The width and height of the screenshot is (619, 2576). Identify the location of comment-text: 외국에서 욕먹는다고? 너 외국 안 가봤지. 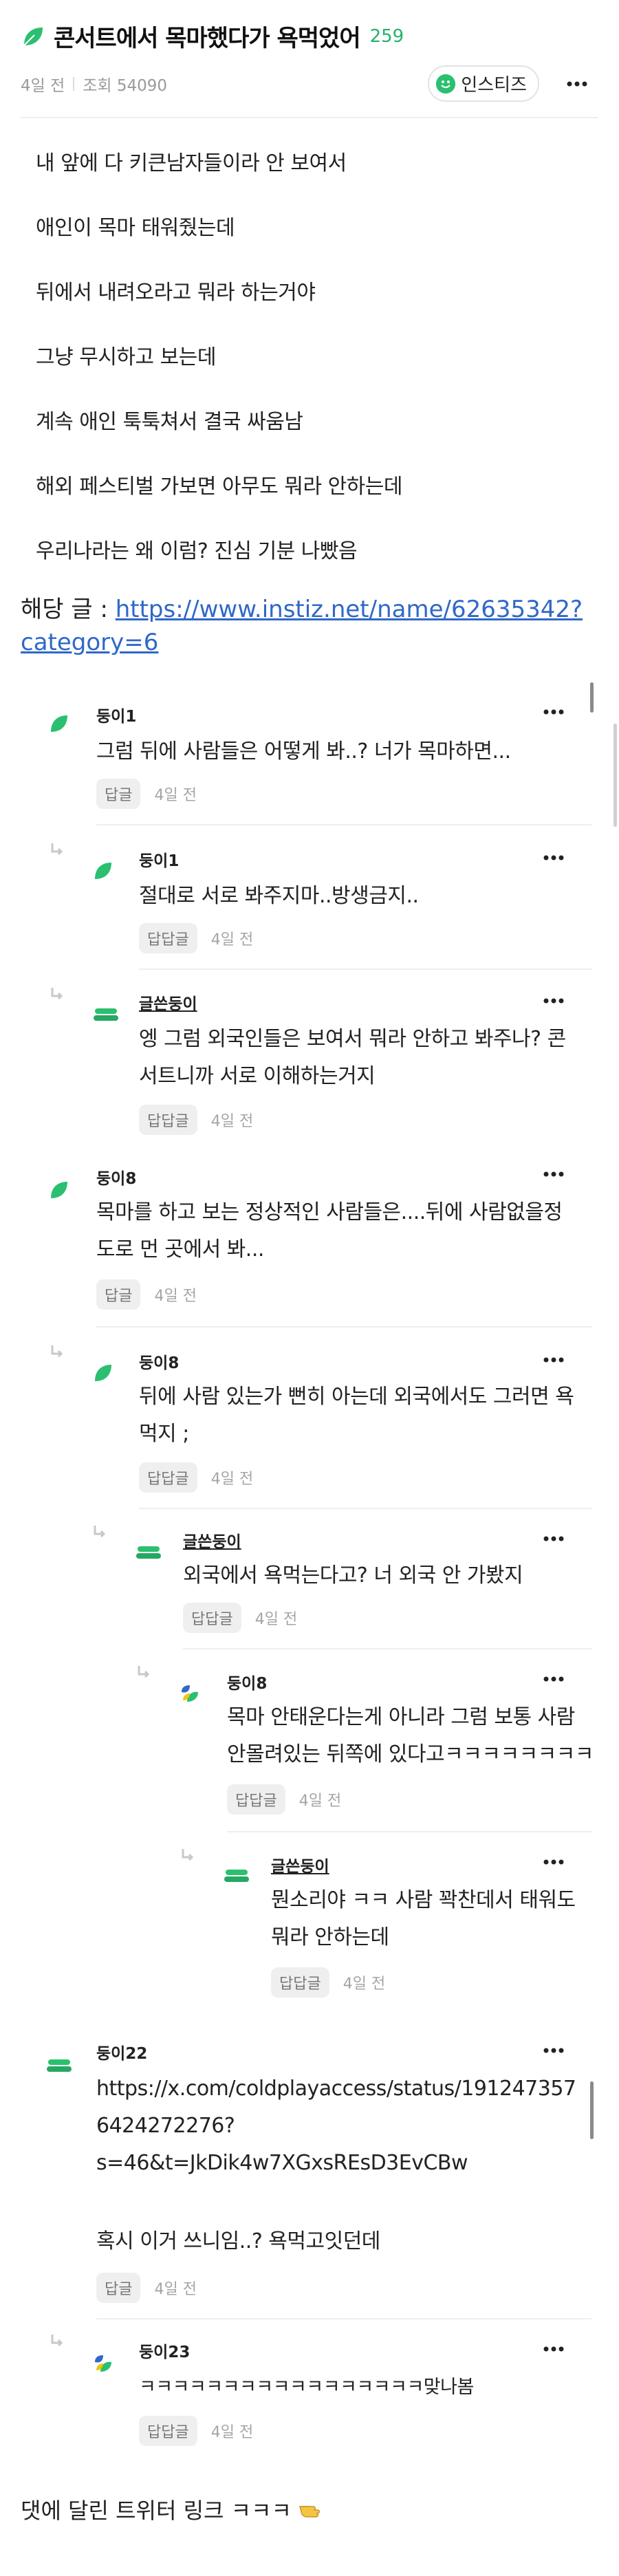
(353, 1575).